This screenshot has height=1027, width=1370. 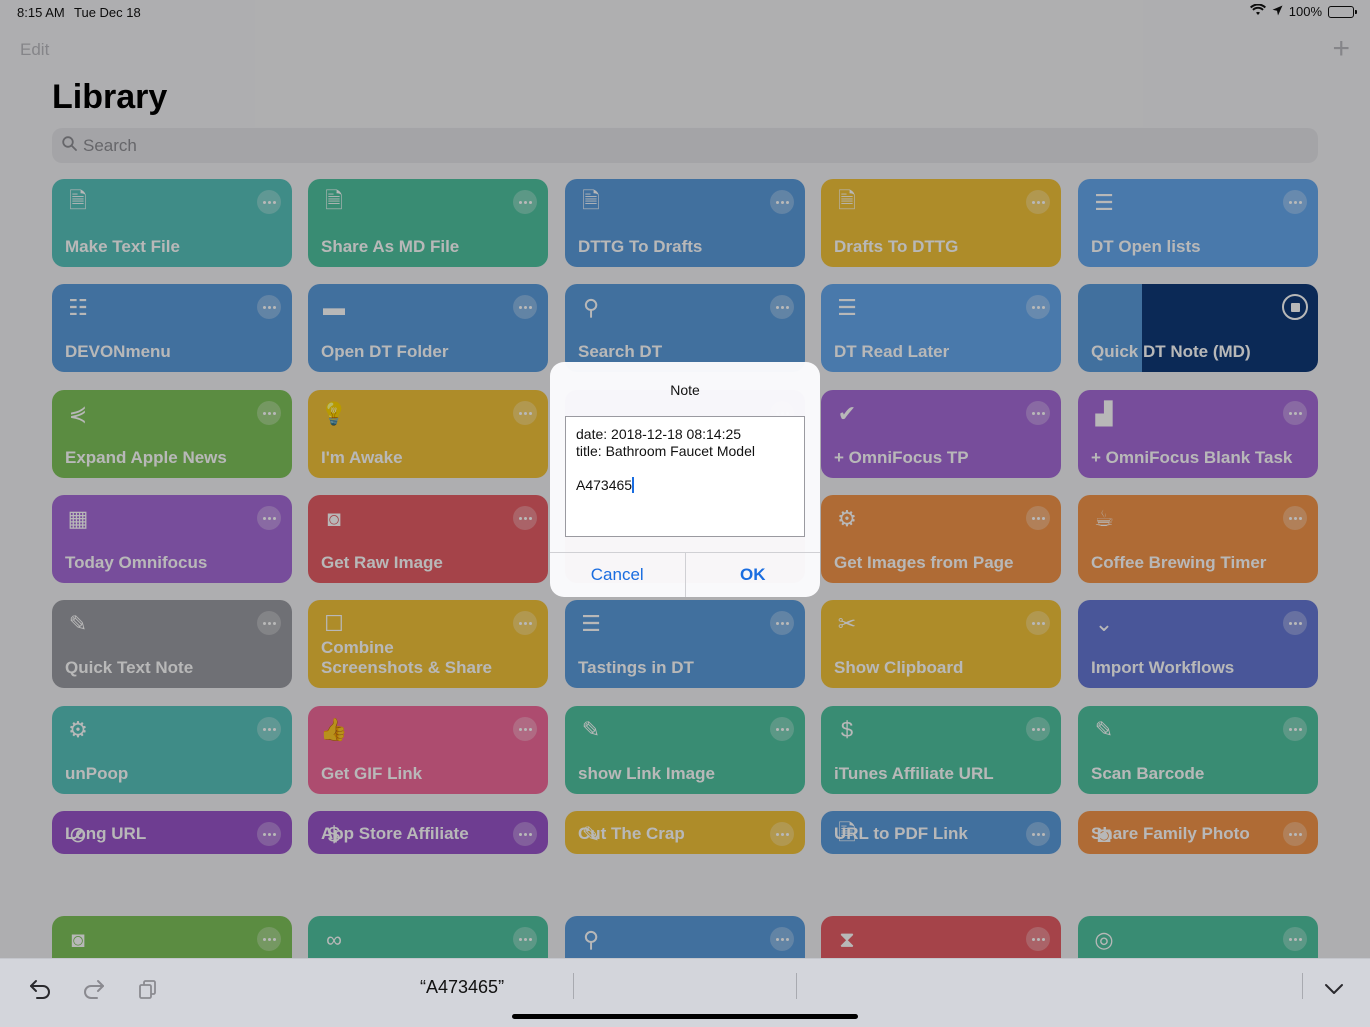 I want to click on text-caret, so click(x=633, y=485).